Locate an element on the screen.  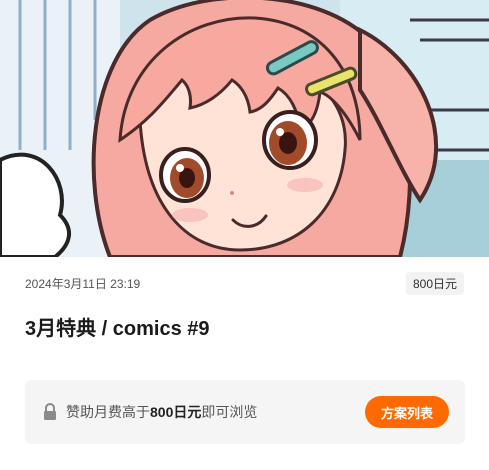
paywall-text-before: 赞助月费高于 is located at coordinates (108, 412).